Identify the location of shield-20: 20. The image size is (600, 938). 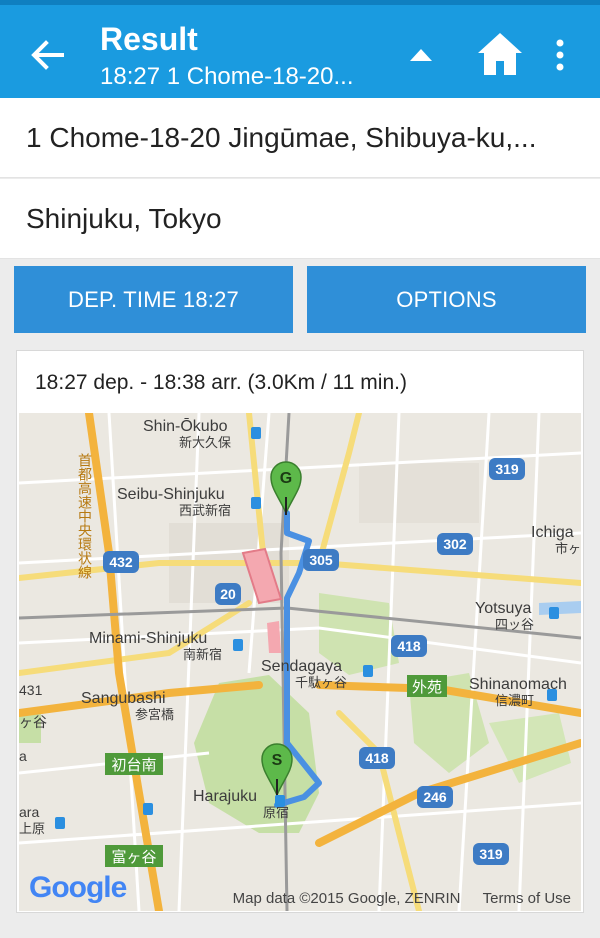
(228, 594).